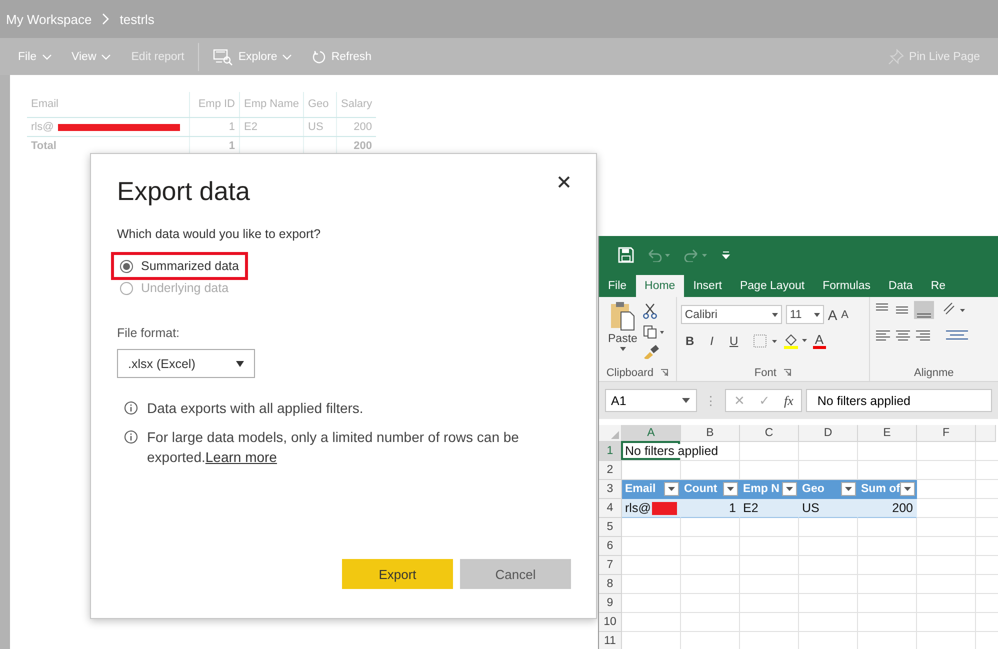 The height and width of the screenshot is (649, 998). I want to click on font-name-field: Calibri, so click(731, 314).